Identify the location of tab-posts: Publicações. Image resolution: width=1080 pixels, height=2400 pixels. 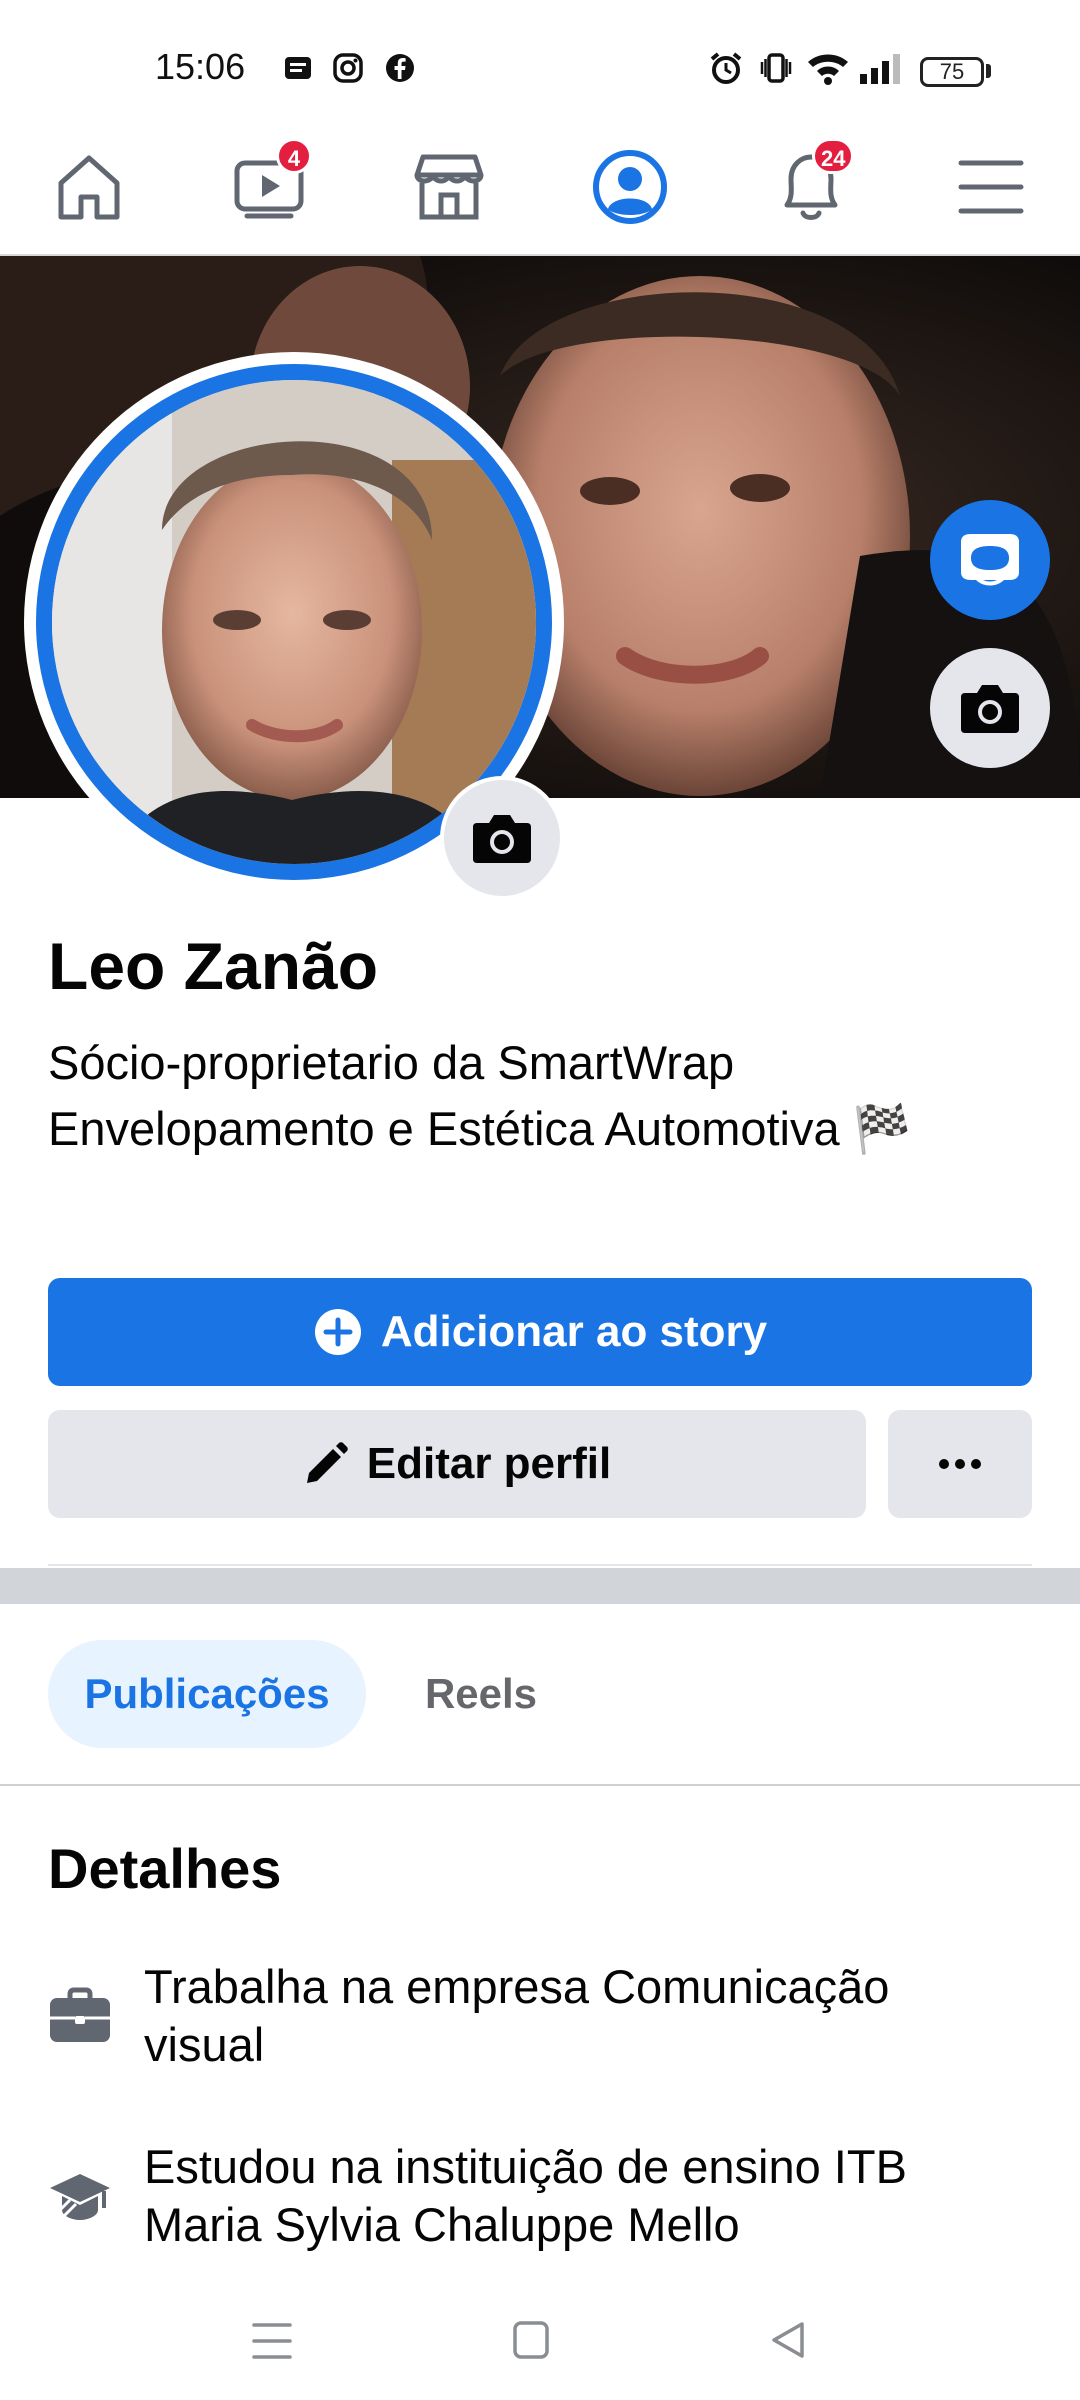
(207, 1694).